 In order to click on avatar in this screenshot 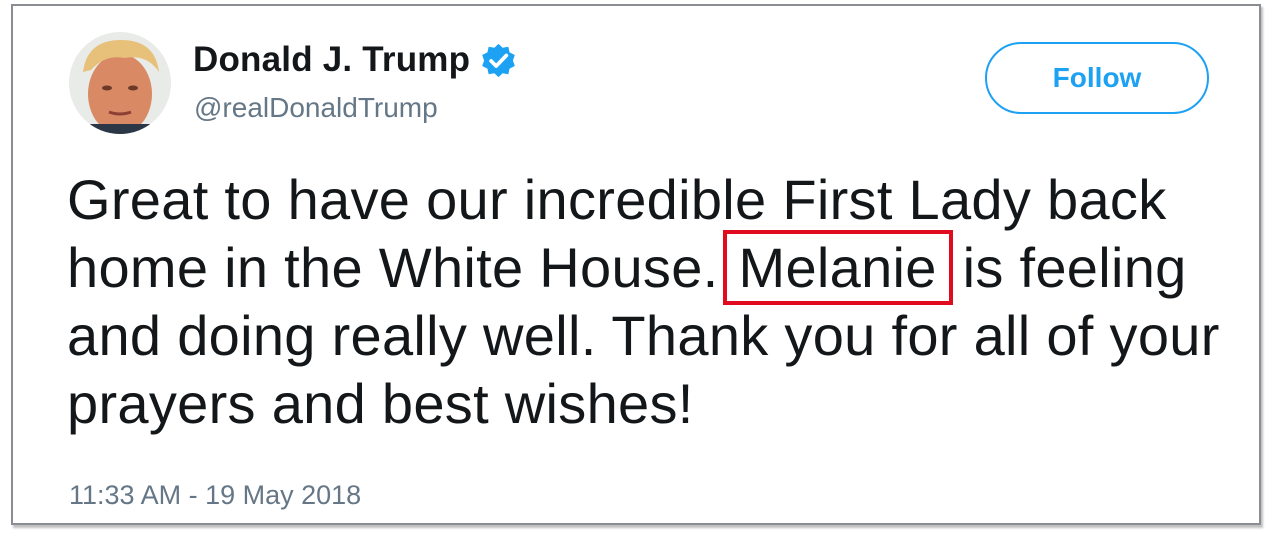, I will do `click(120, 83)`.